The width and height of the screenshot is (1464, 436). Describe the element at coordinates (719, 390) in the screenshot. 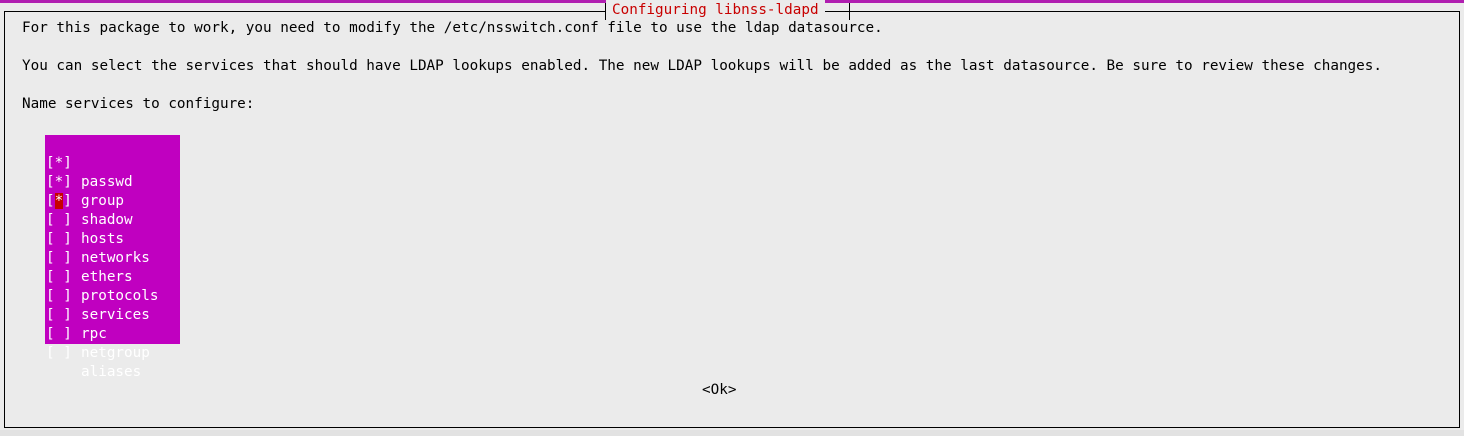

I see `ok-button: <Ok>` at that location.